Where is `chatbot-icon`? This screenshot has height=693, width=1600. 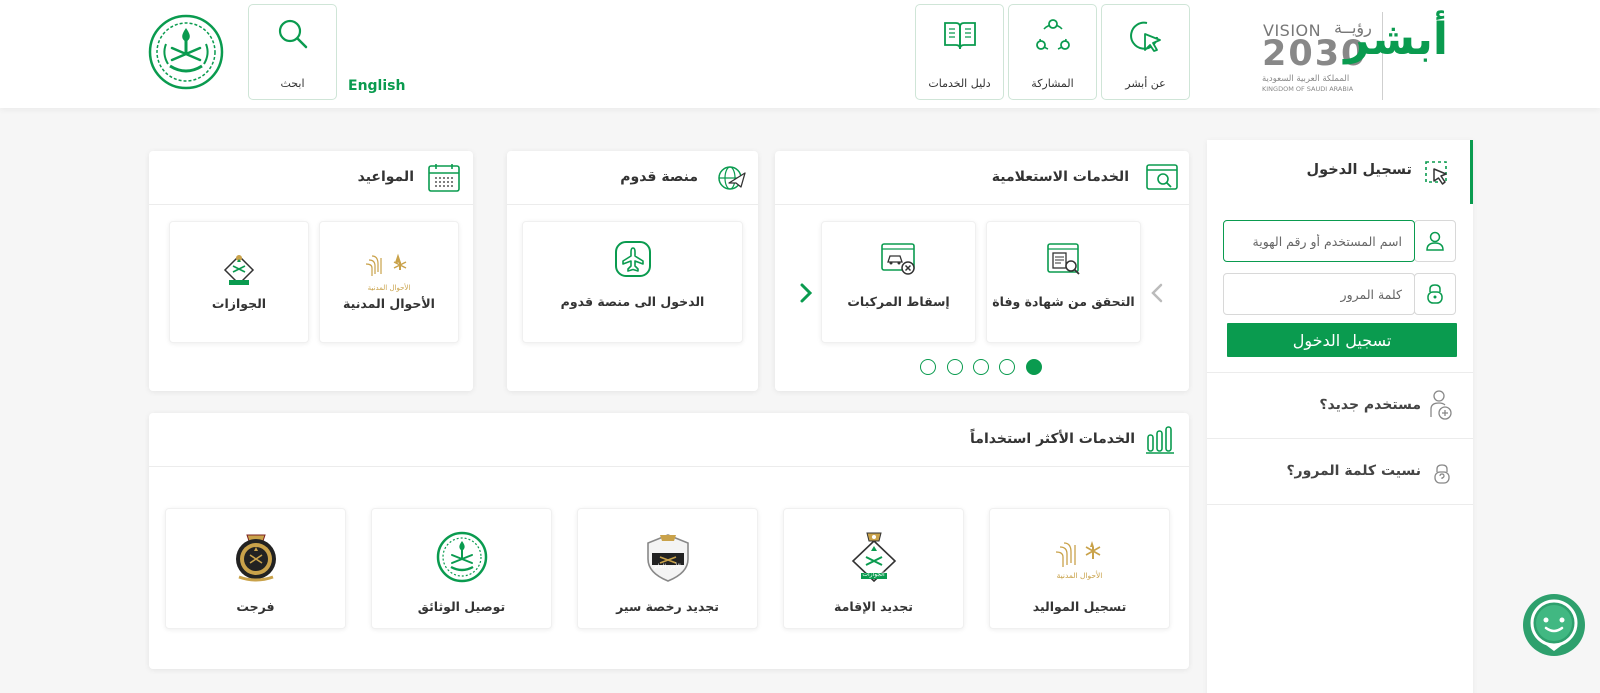
chatbot-icon is located at coordinates (1554, 625).